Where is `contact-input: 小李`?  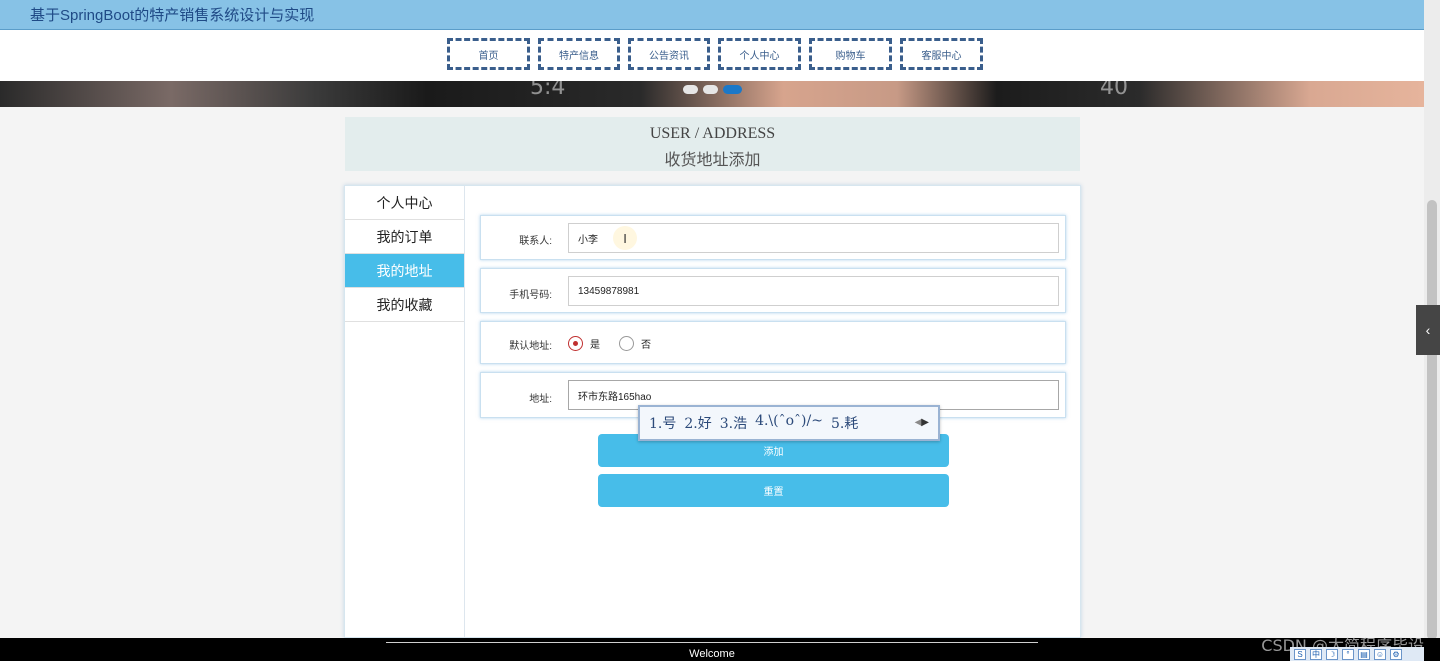
contact-input: 小李 is located at coordinates (813, 238).